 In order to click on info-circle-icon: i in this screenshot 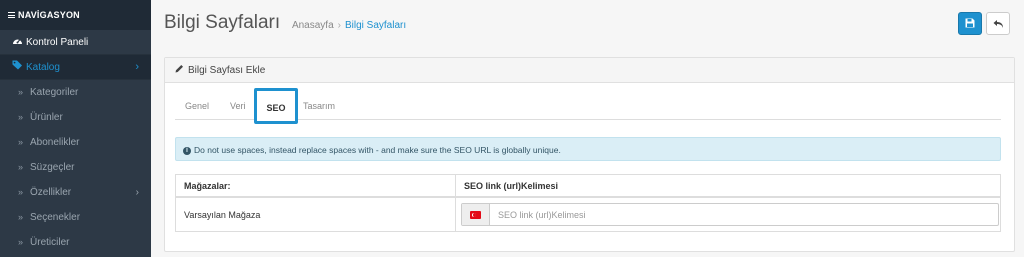, I will do `click(187, 151)`.